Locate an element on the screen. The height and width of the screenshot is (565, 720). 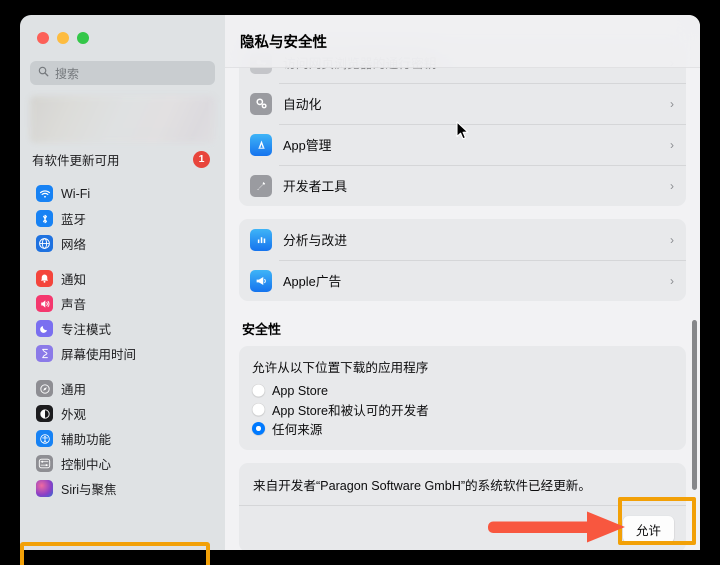
apple-id-profile-redacted is located at coordinates (122, 119).